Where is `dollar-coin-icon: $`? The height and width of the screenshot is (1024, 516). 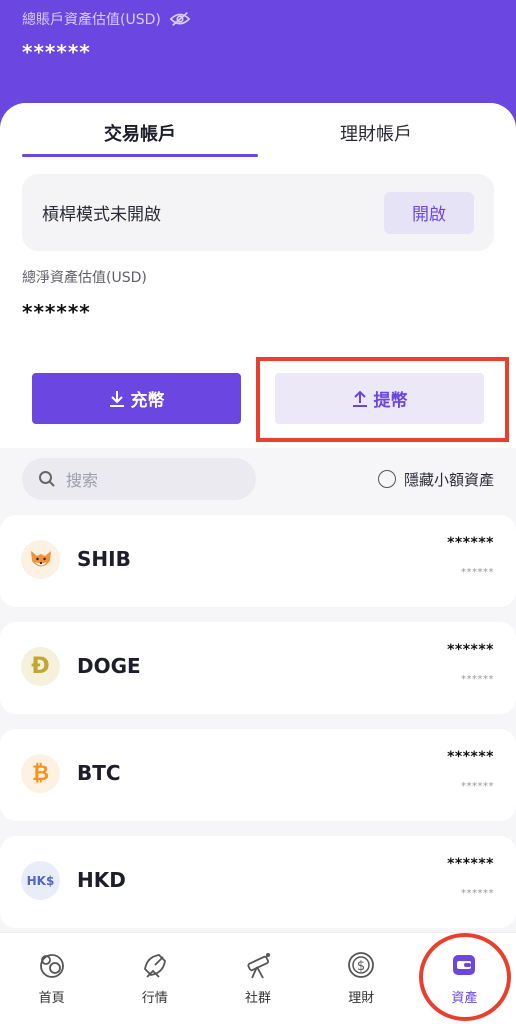
dollar-coin-icon: $ is located at coordinates (361, 965).